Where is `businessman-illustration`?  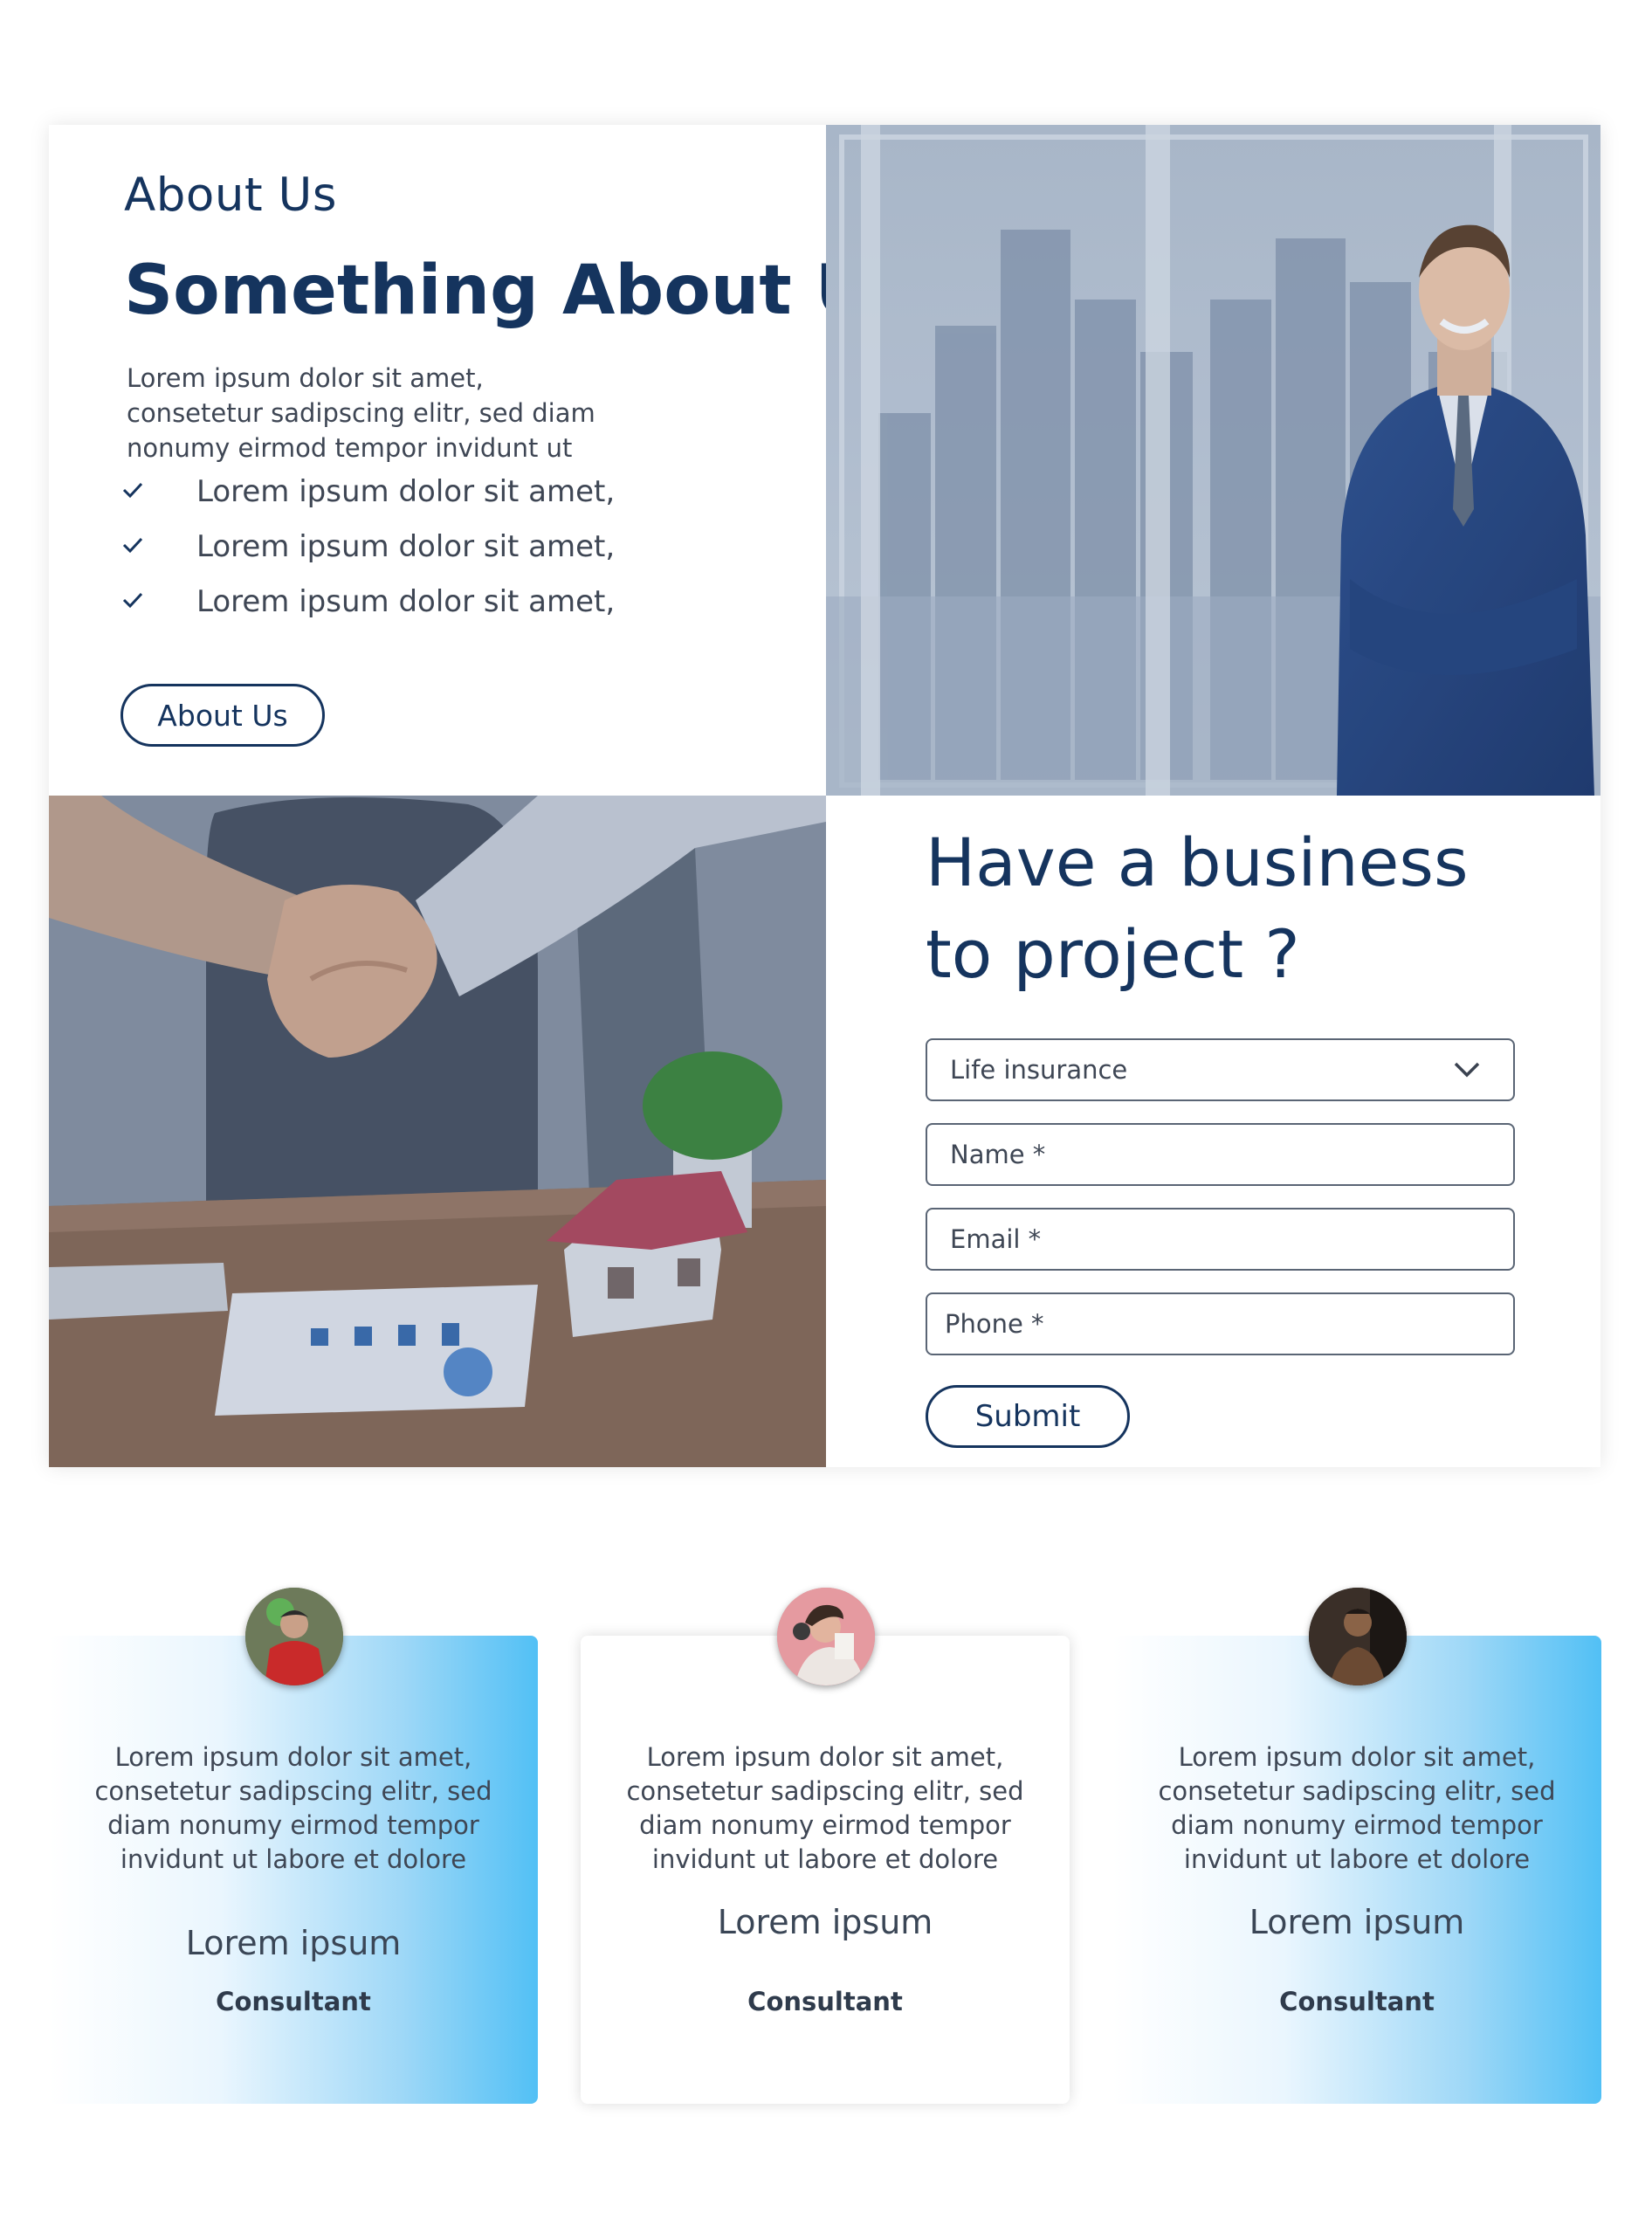
businessman-illustration is located at coordinates (1213, 461).